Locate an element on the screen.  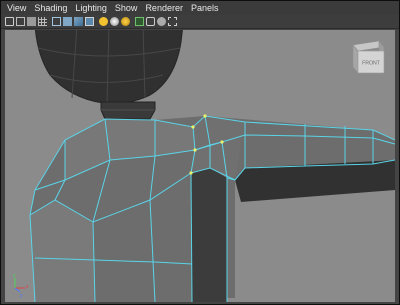
camera-icon is located at coordinates (9, 21).